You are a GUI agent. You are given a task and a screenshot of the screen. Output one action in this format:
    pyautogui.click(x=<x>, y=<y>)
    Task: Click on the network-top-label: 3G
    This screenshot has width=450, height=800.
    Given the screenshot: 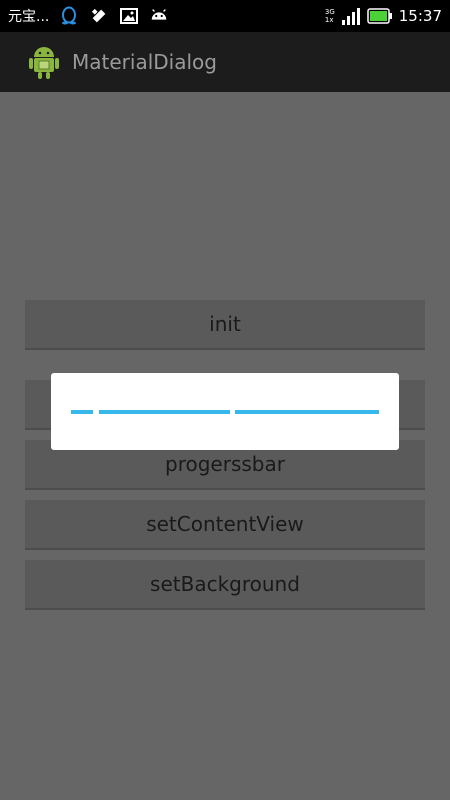 What is the action you would take?
    pyautogui.click(x=329, y=12)
    